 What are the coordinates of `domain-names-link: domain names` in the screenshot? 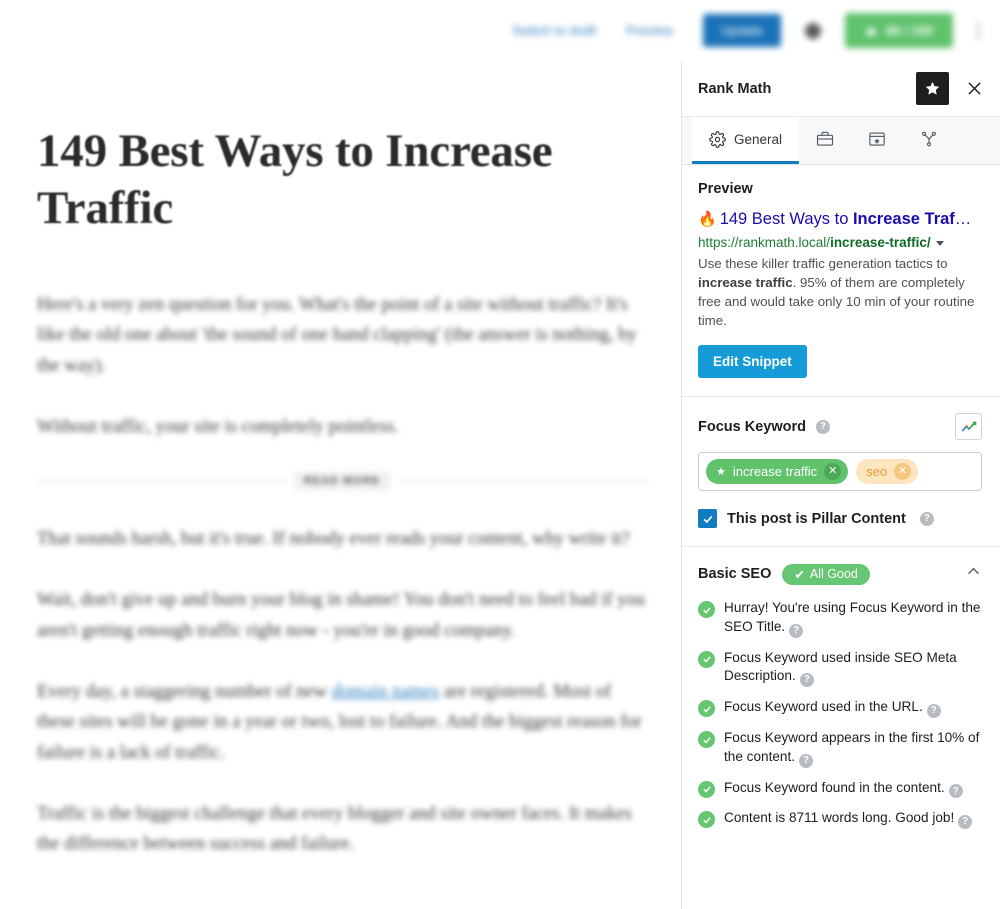 It's located at (385, 692).